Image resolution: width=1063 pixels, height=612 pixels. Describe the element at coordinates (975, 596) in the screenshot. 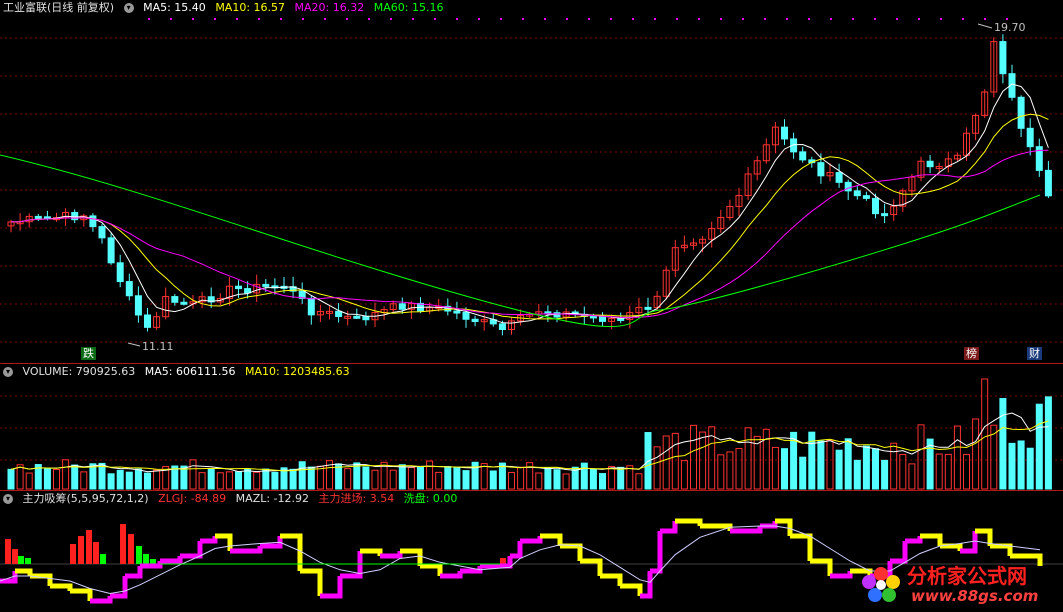

I see `watermark-url: www.88gs.com` at that location.